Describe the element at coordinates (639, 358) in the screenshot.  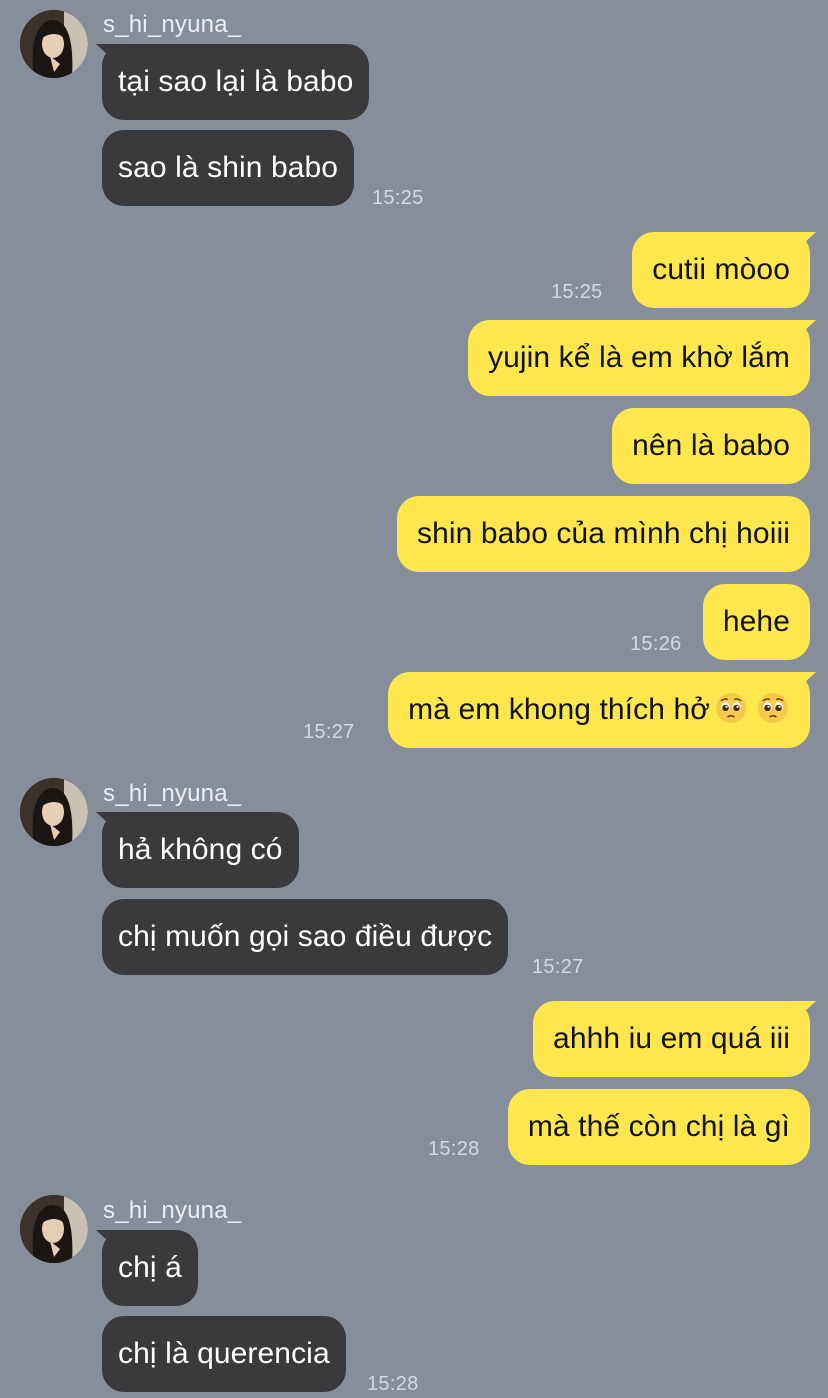
I see `outgoing-message: yujin kể là em khờ lắm` at that location.